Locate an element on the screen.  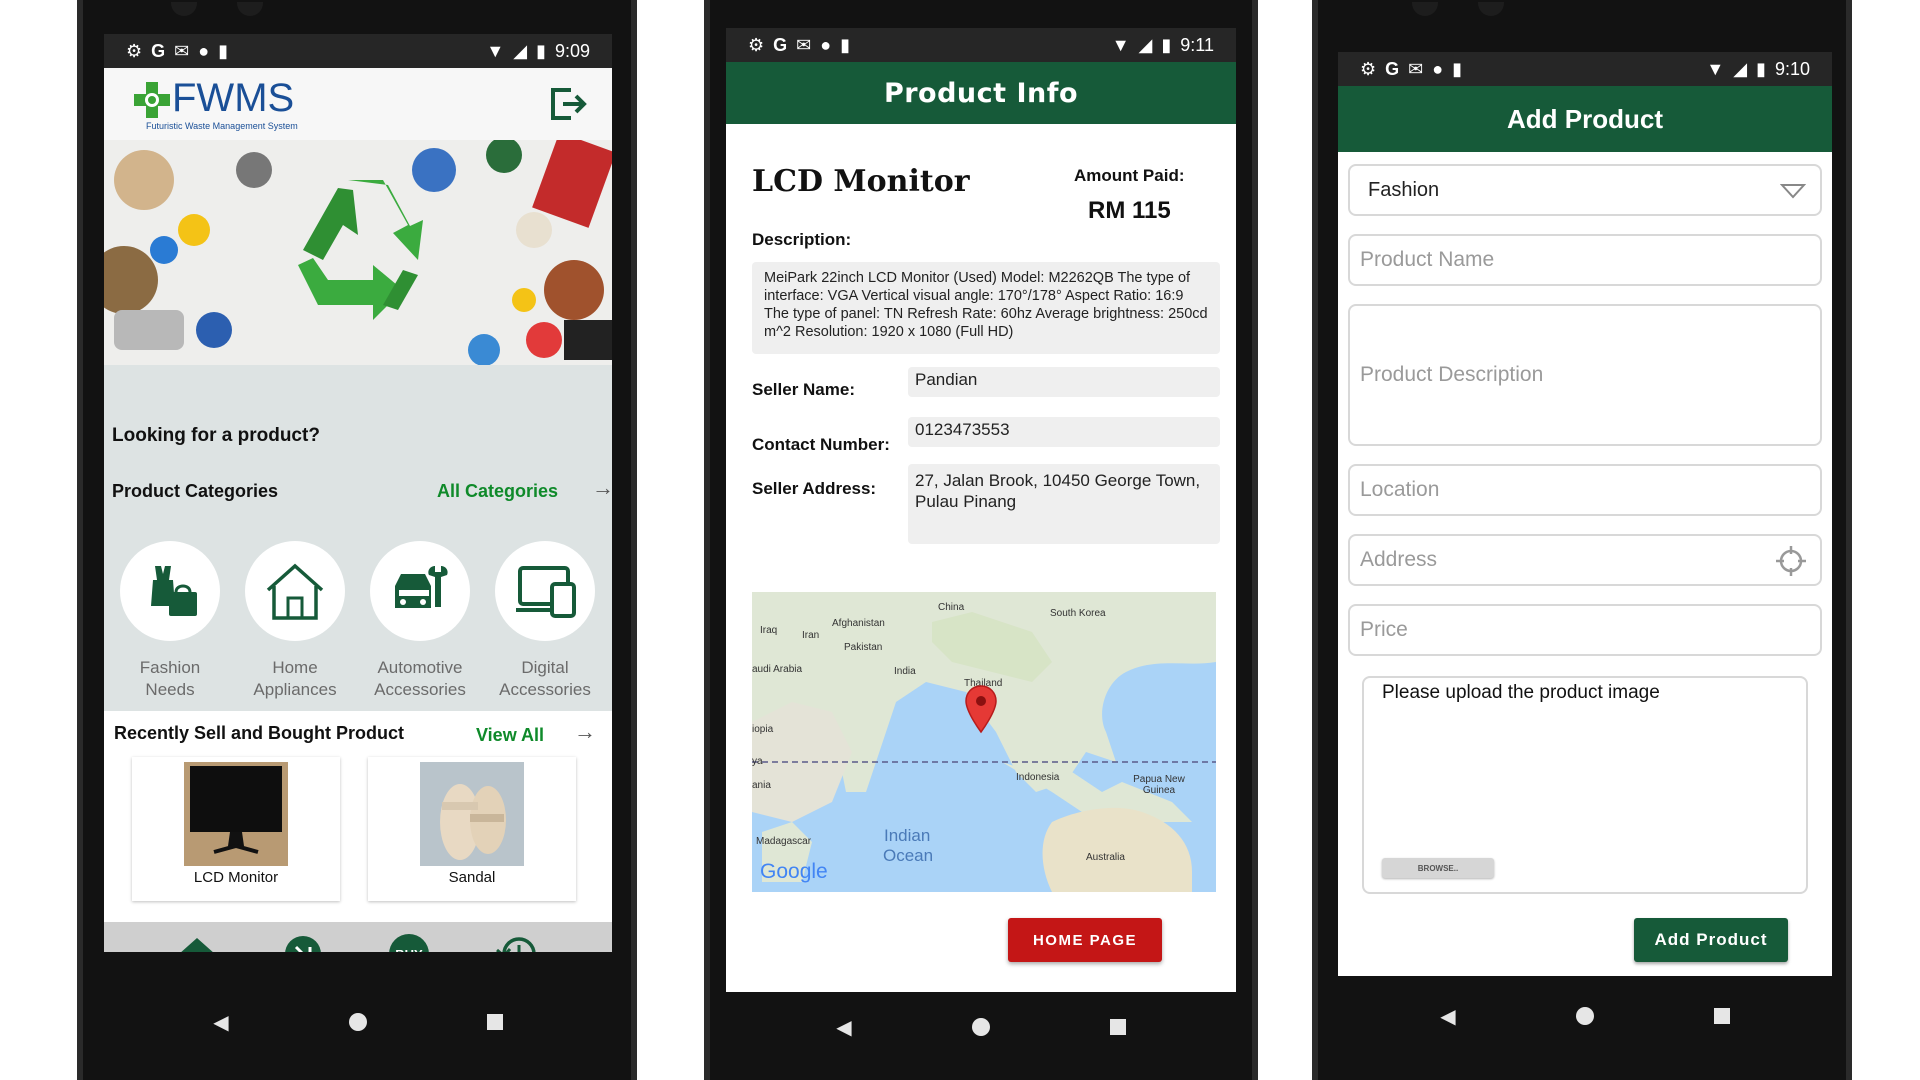
home-icon is located at coordinates (295, 591).